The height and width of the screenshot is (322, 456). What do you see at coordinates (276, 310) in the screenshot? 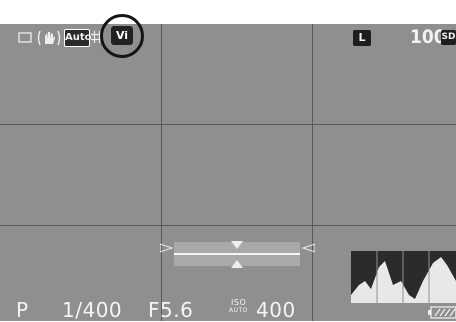
I see `iso-value: 400` at bounding box center [276, 310].